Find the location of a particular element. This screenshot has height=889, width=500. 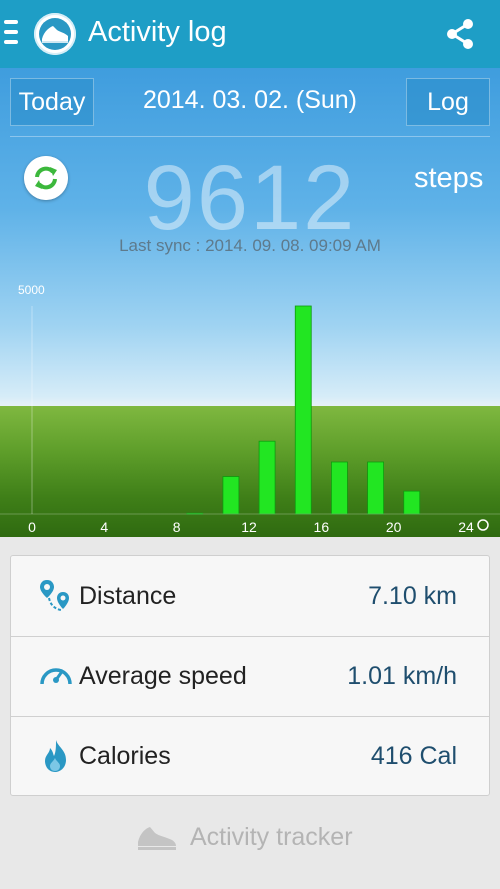

location-route-icon is located at coordinates (54, 595).